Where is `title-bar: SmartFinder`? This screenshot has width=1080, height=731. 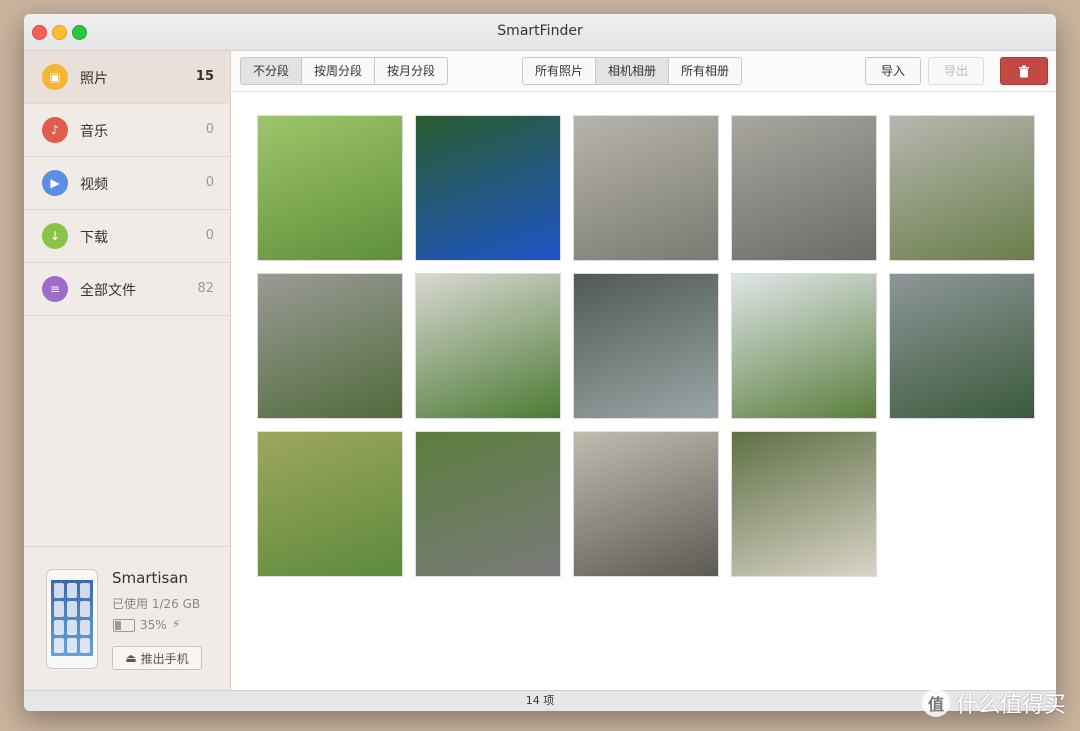 title-bar: SmartFinder is located at coordinates (540, 32).